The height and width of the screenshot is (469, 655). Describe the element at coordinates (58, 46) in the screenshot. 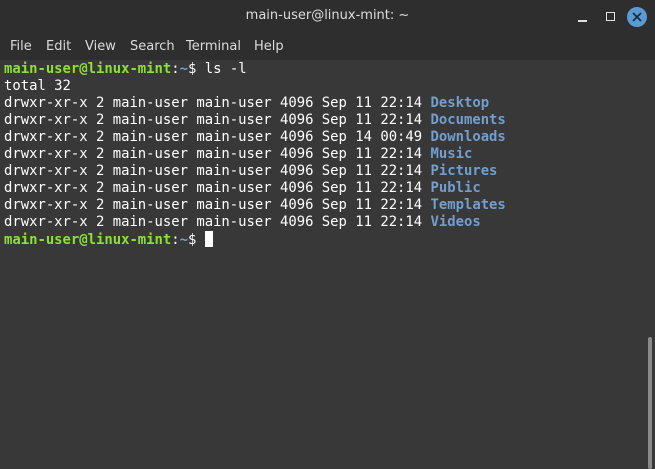

I see `menu-edit: Edit` at that location.